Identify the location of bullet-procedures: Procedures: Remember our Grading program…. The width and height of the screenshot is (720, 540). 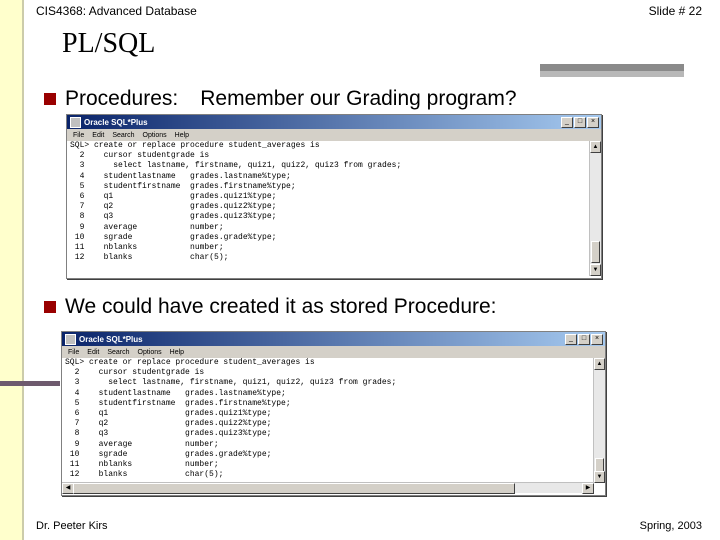
(280, 99).